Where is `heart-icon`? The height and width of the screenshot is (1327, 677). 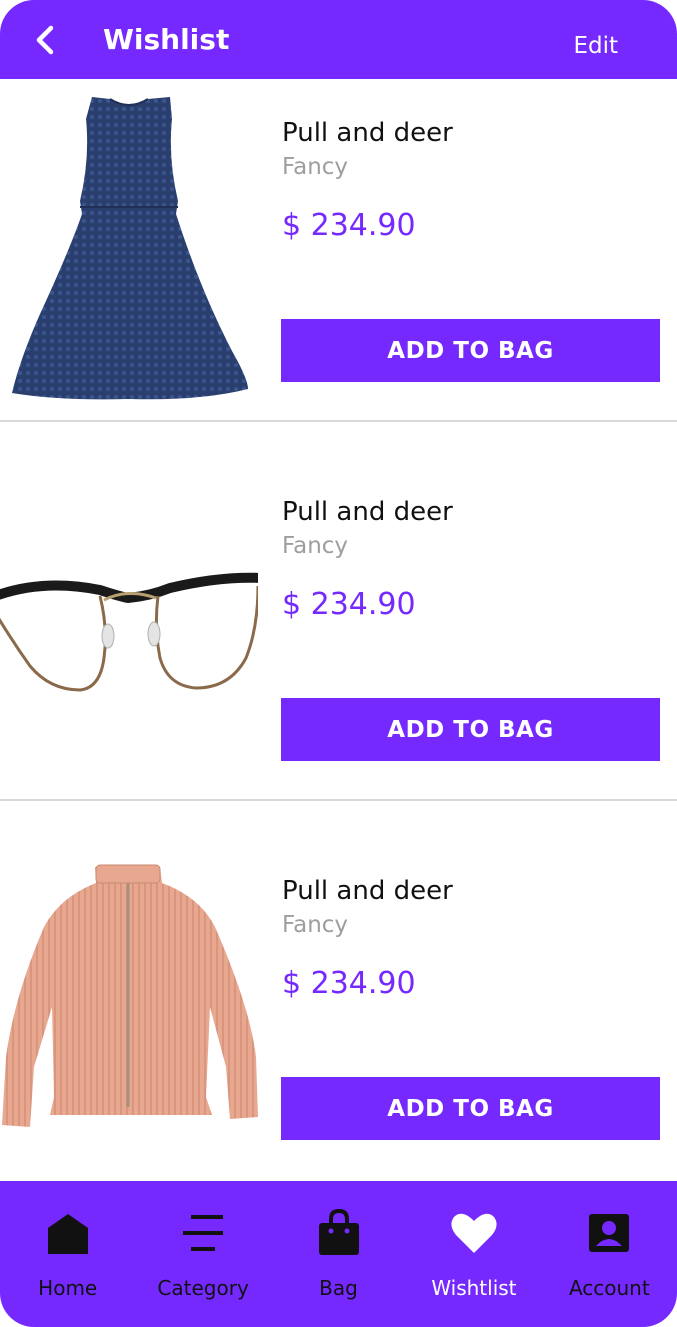
heart-icon is located at coordinates (474, 1233).